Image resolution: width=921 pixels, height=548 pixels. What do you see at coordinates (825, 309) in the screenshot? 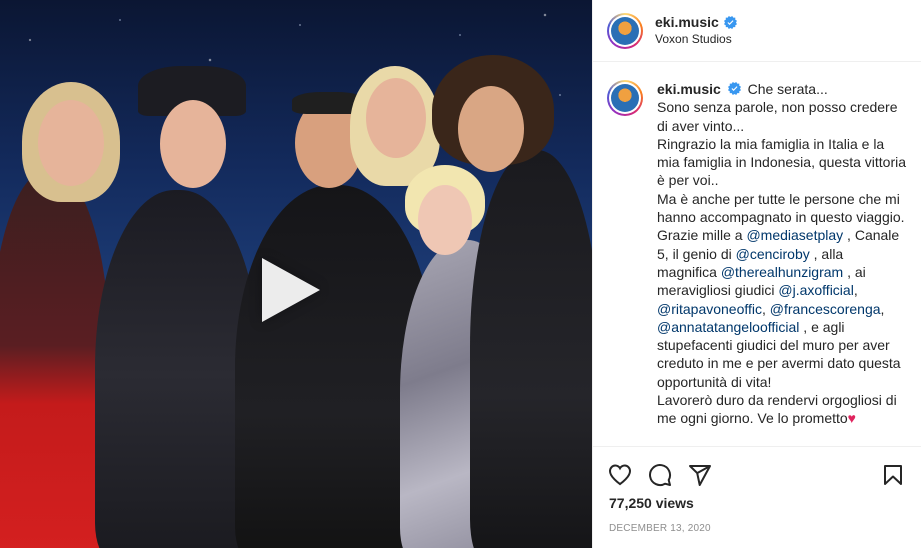
I see `mention-link: @francescorenga` at bounding box center [825, 309].